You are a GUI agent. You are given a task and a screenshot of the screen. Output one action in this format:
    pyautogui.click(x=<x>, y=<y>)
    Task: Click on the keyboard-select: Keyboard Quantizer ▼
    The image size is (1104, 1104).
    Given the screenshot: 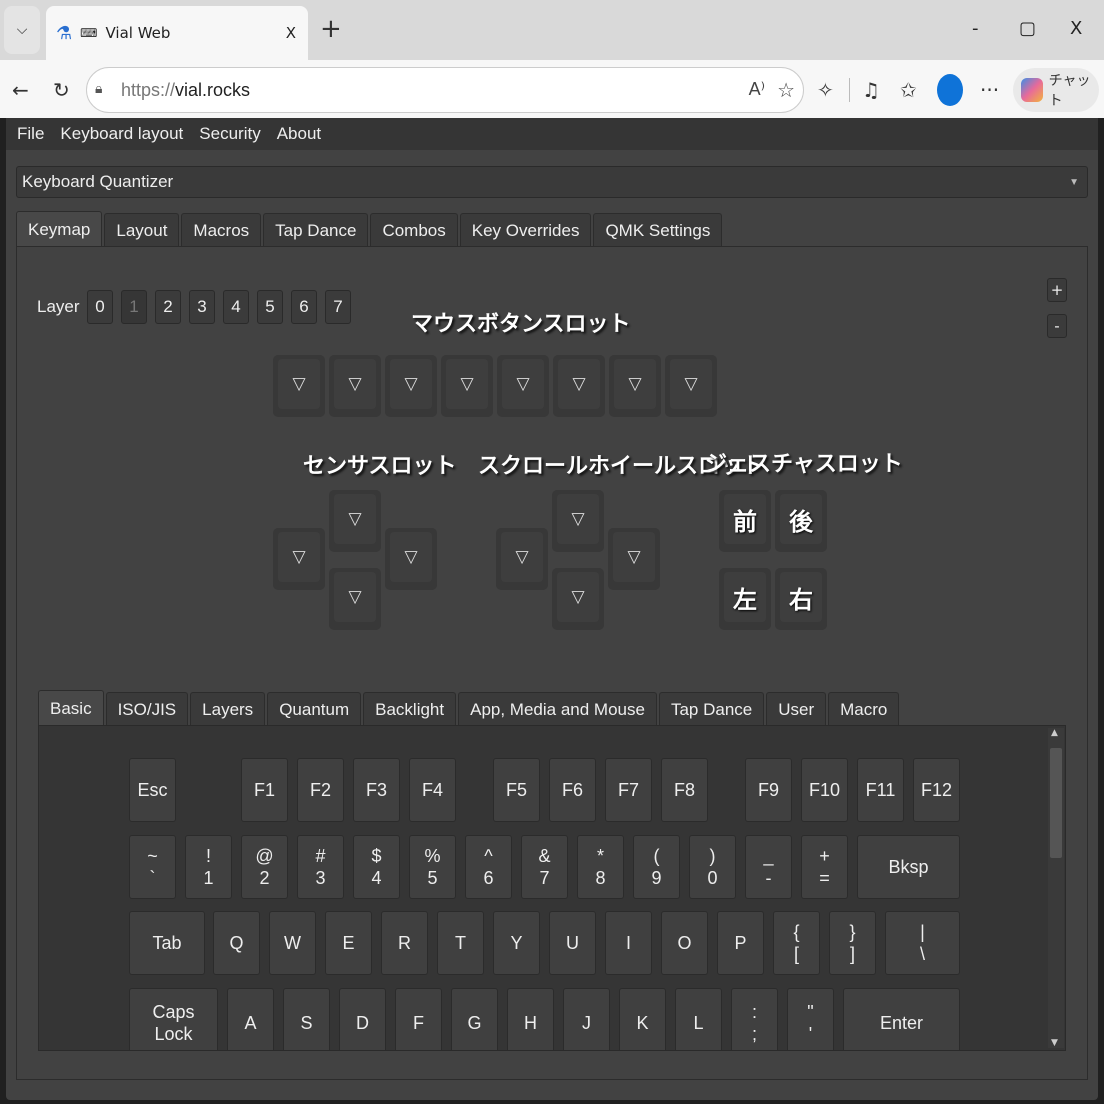 What is the action you would take?
    pyautogui.click(x=552, y=182)
    